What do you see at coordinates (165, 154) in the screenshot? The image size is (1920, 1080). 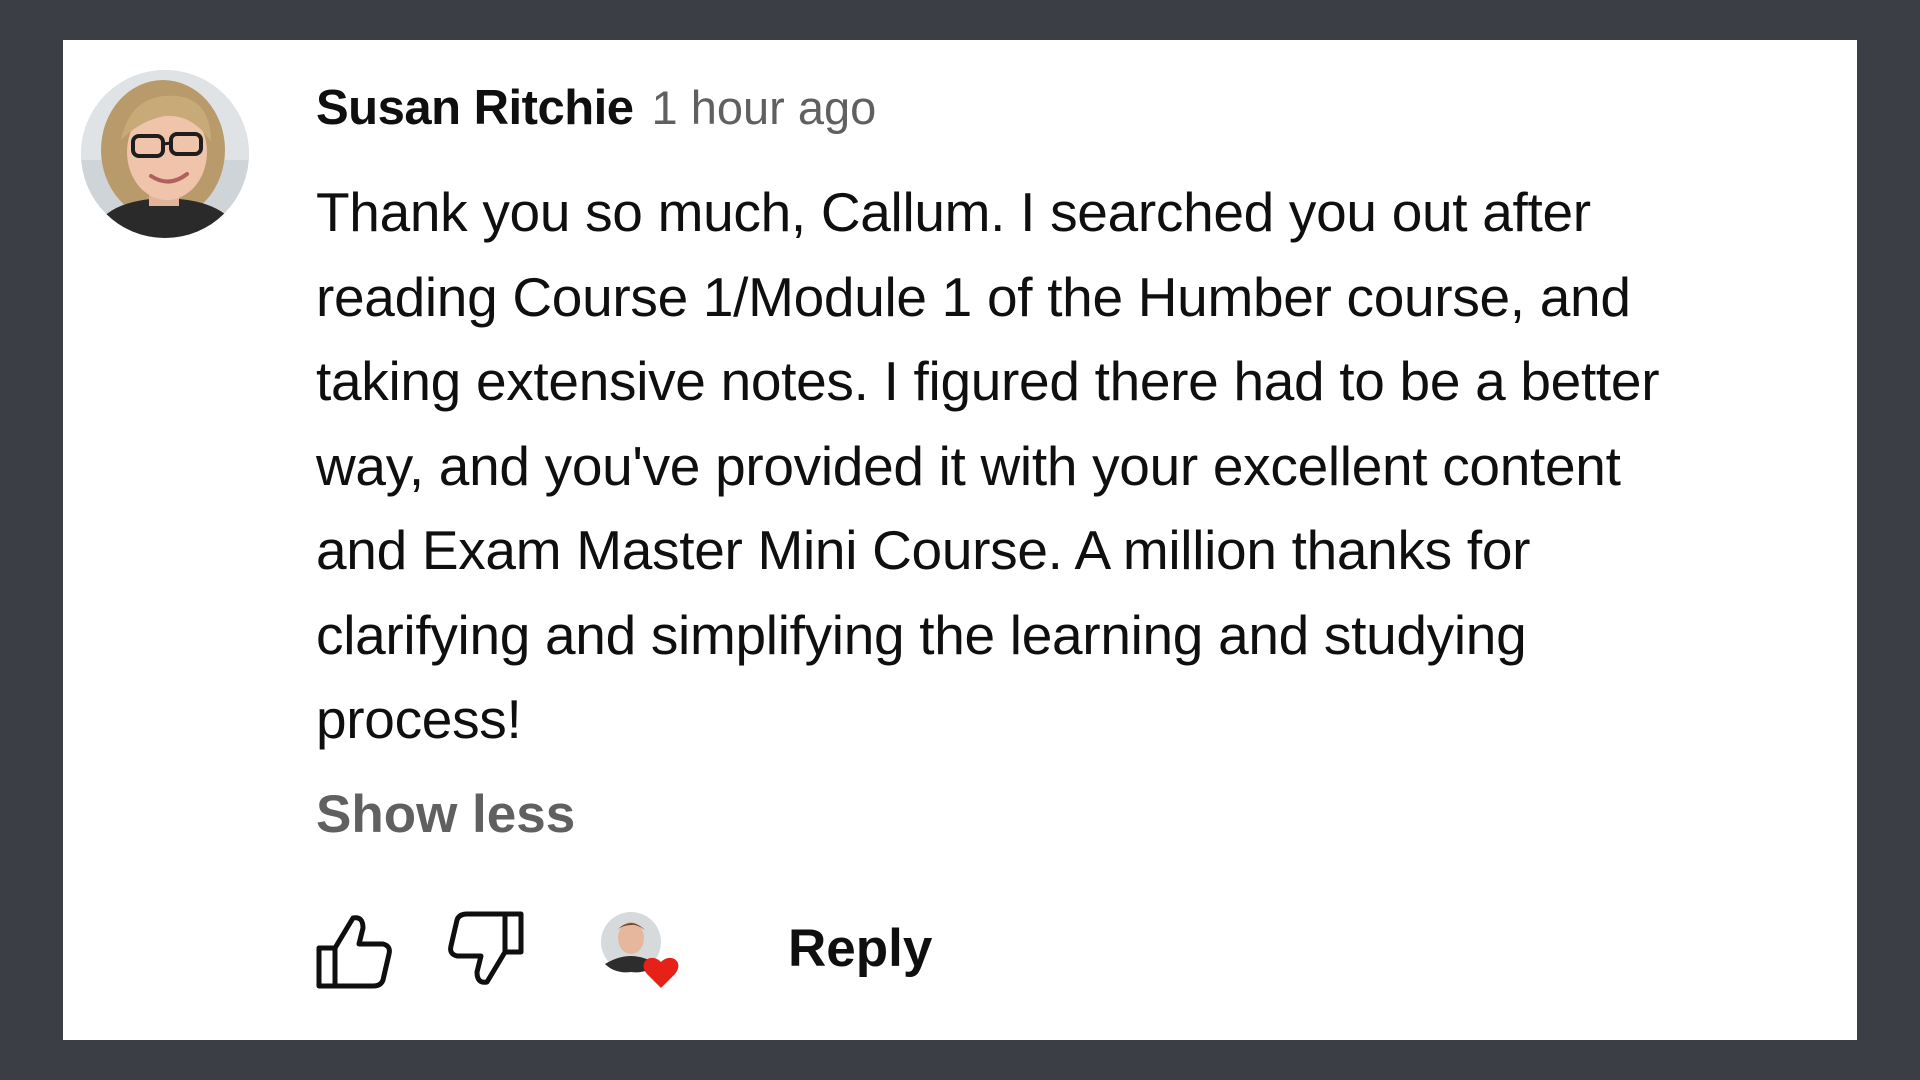 I see `author-avatar` at bounding box center [165, 154].